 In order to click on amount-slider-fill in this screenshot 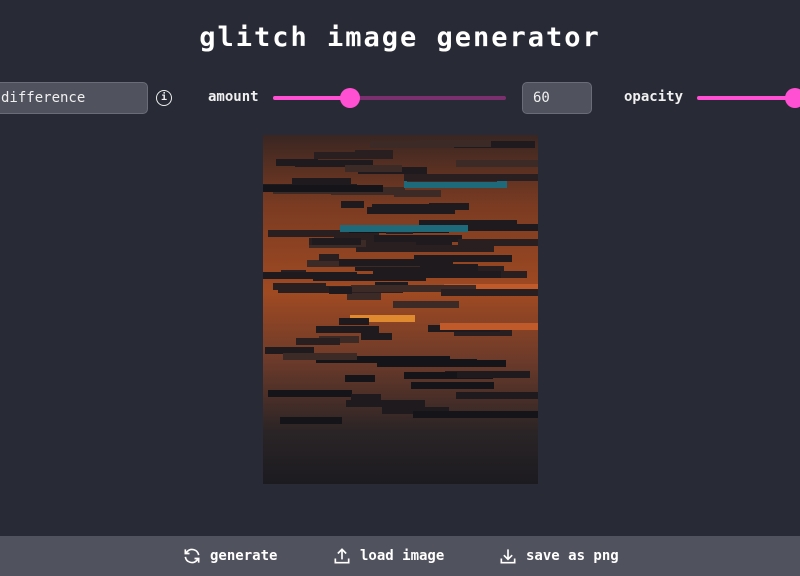, I will do `click(311, 98)`.